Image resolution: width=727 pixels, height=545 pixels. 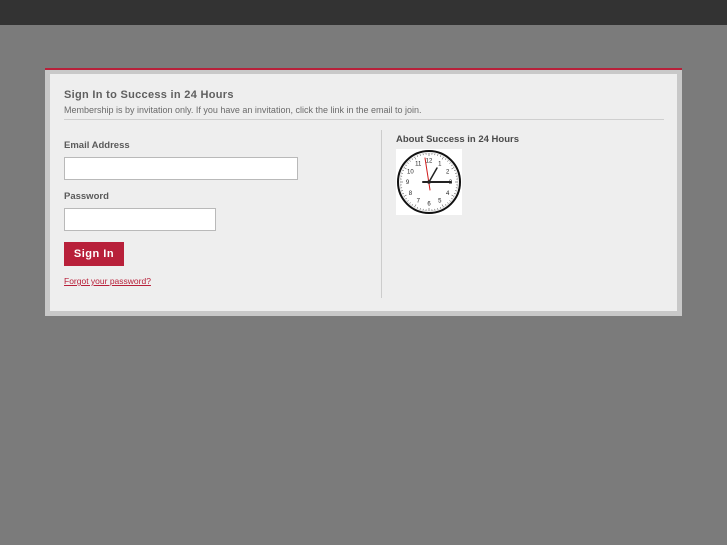 I want to click on email-field, so click(x=181, y=168).